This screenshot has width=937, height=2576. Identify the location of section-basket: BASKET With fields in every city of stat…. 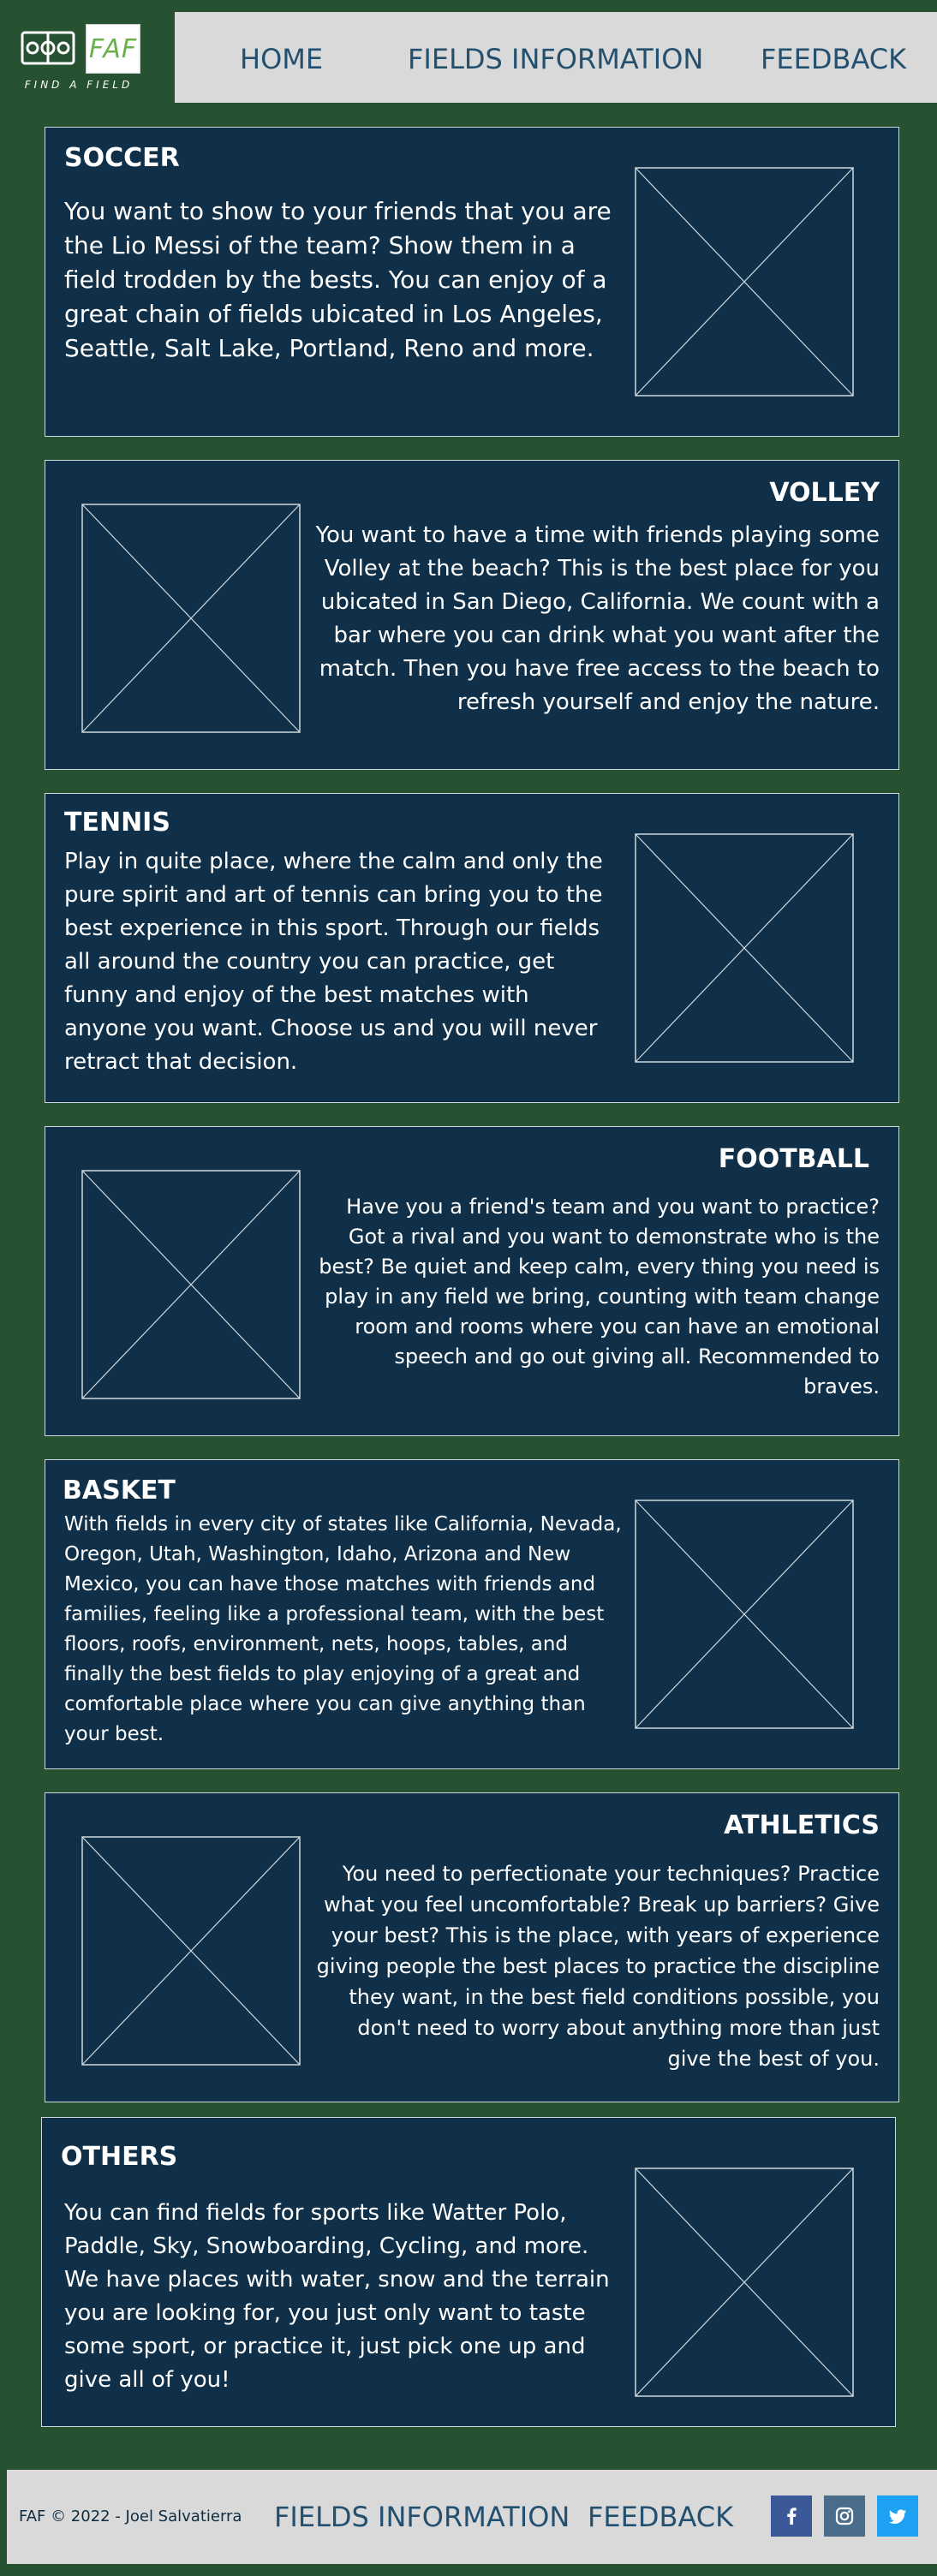
(472, 1614).